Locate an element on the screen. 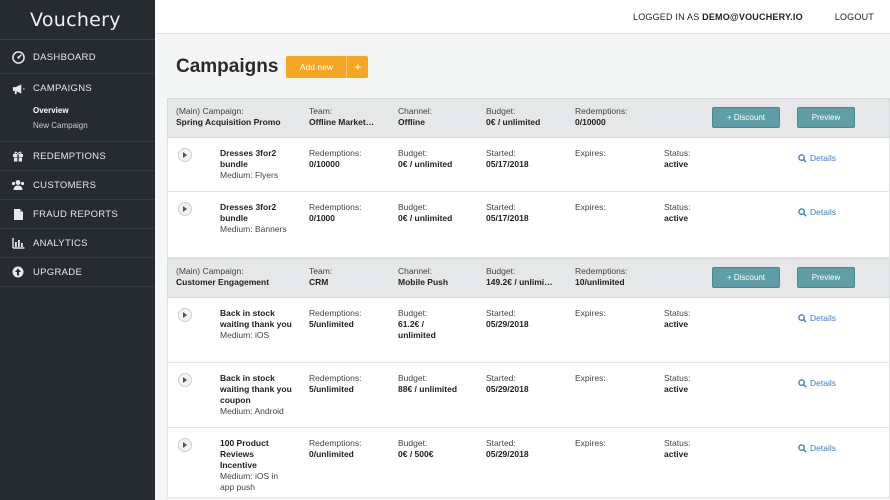  redemptions-cell: Redemptions: 0/unlimited is located at coordinates (335, 449).